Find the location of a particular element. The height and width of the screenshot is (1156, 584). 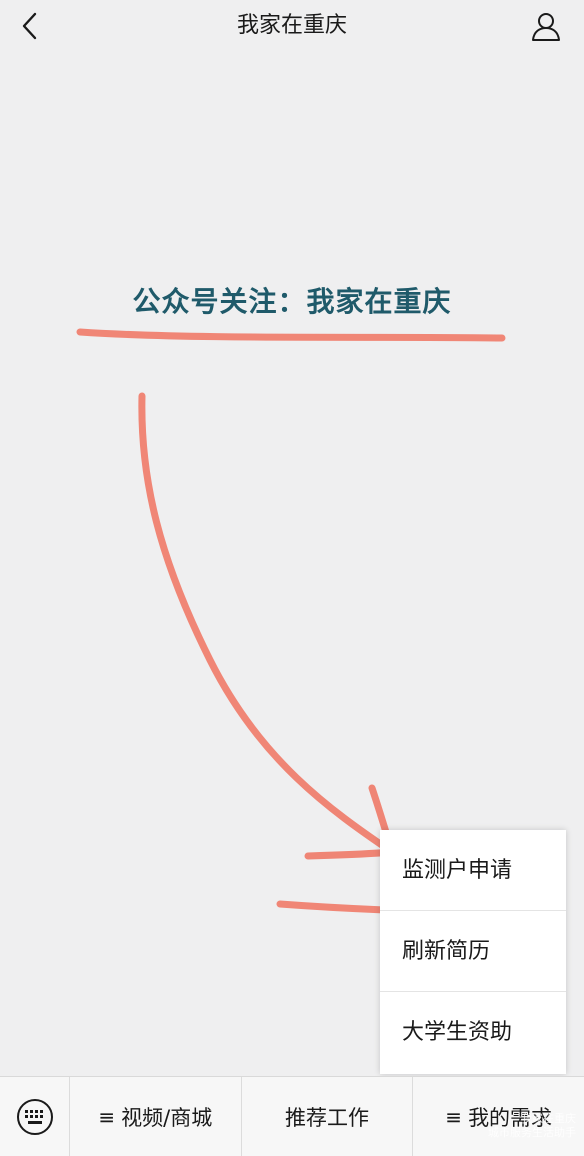

menu-button-label: 视频/商城 is located at coordinates (167, 1117).